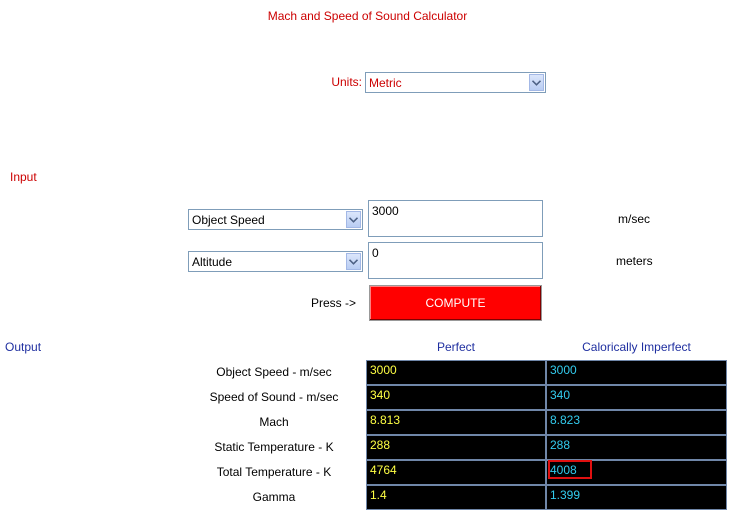  What do you see at coordinates (275, 261) in the screenshot?
I see `altitude-select: Altitude` at bounding box center [275, 261].